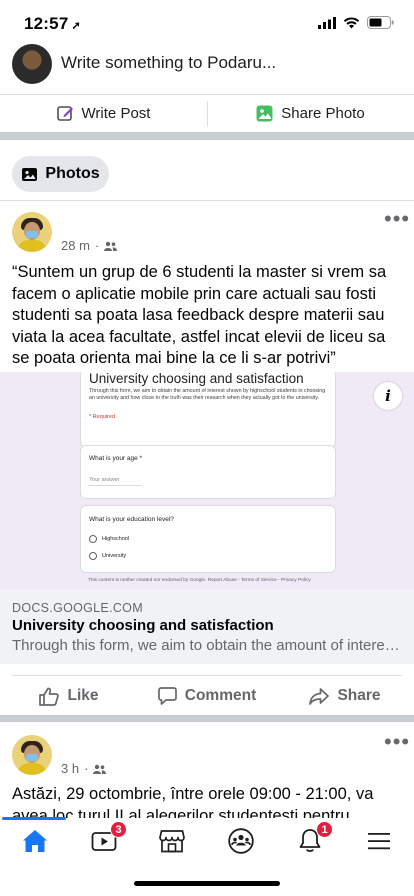 This screenshot has width=414, height=896. What do you see at coordinates (388, 396) in the screenshot?
I see `info-icon: i` at bounding box center [388, 396].